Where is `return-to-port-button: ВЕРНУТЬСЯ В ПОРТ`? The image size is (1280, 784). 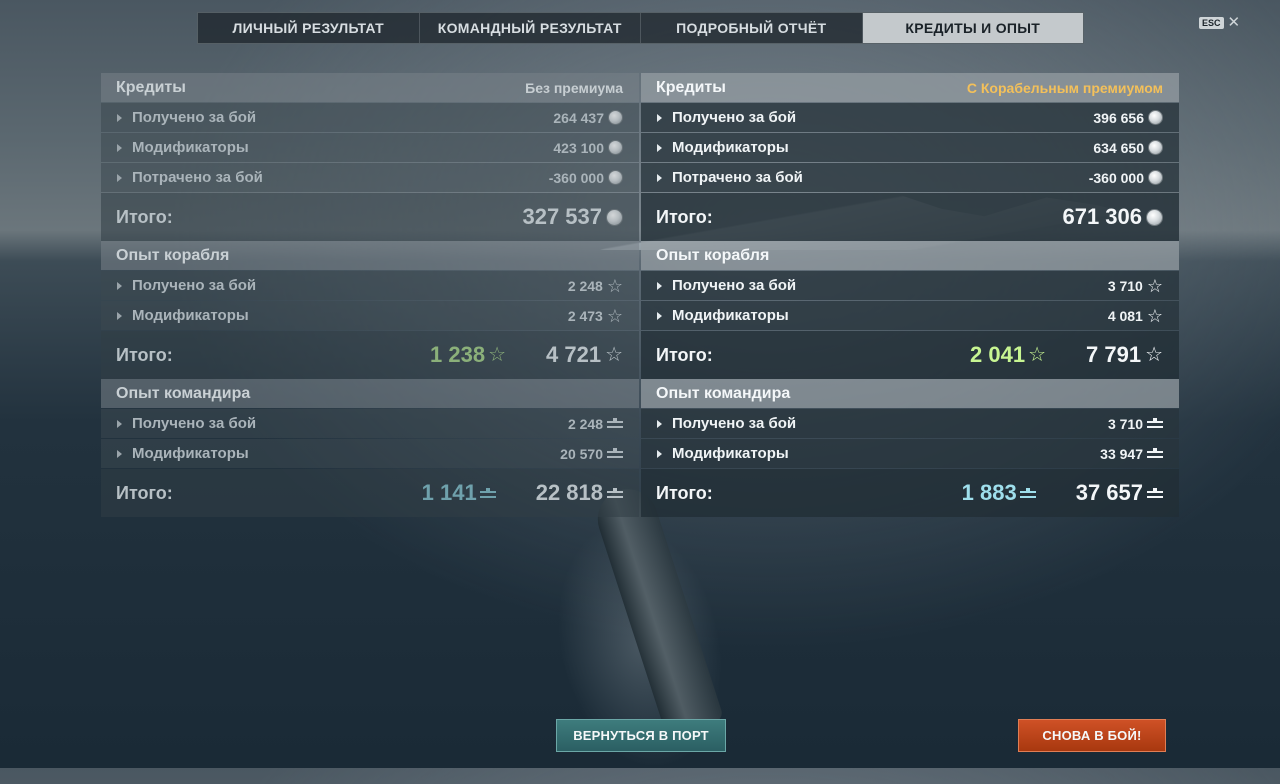
return-to-port-button: ВЕРНУТЬСЯ В ПОРТ is located at coordinates (641, 735).